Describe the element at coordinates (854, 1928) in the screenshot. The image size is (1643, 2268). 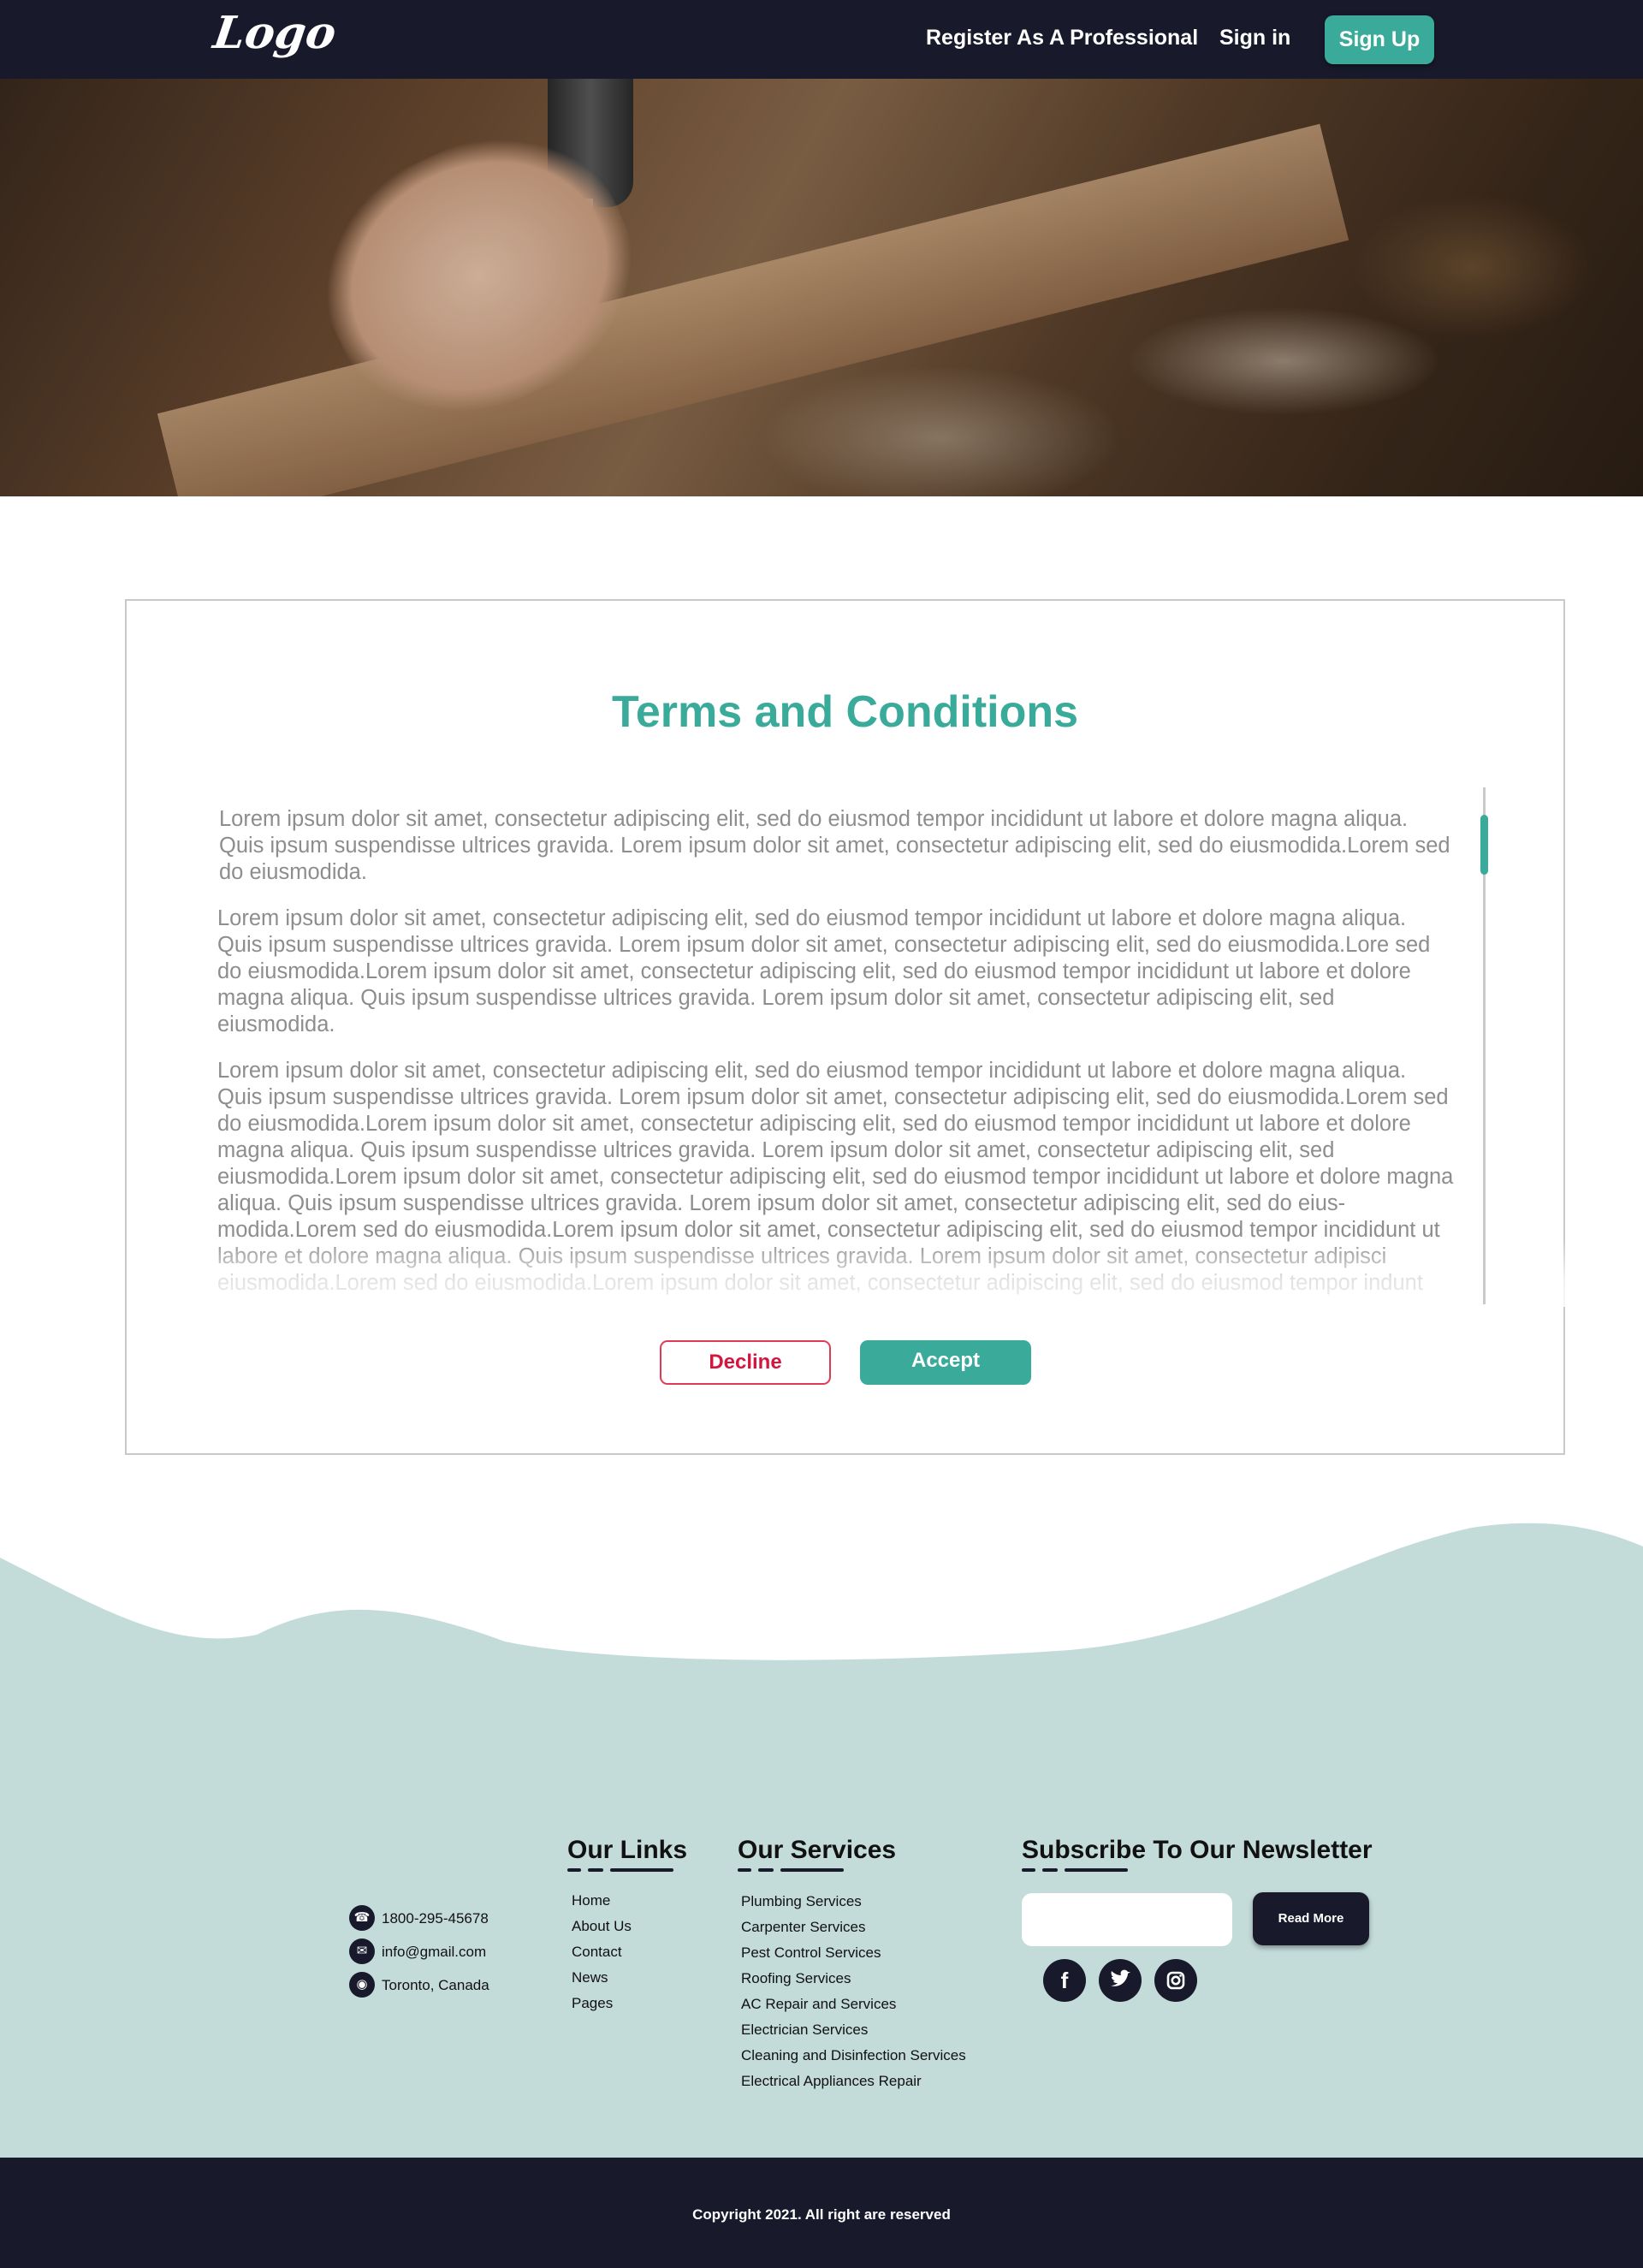
I see `footer-service-item: Carpenter Services` at that location.